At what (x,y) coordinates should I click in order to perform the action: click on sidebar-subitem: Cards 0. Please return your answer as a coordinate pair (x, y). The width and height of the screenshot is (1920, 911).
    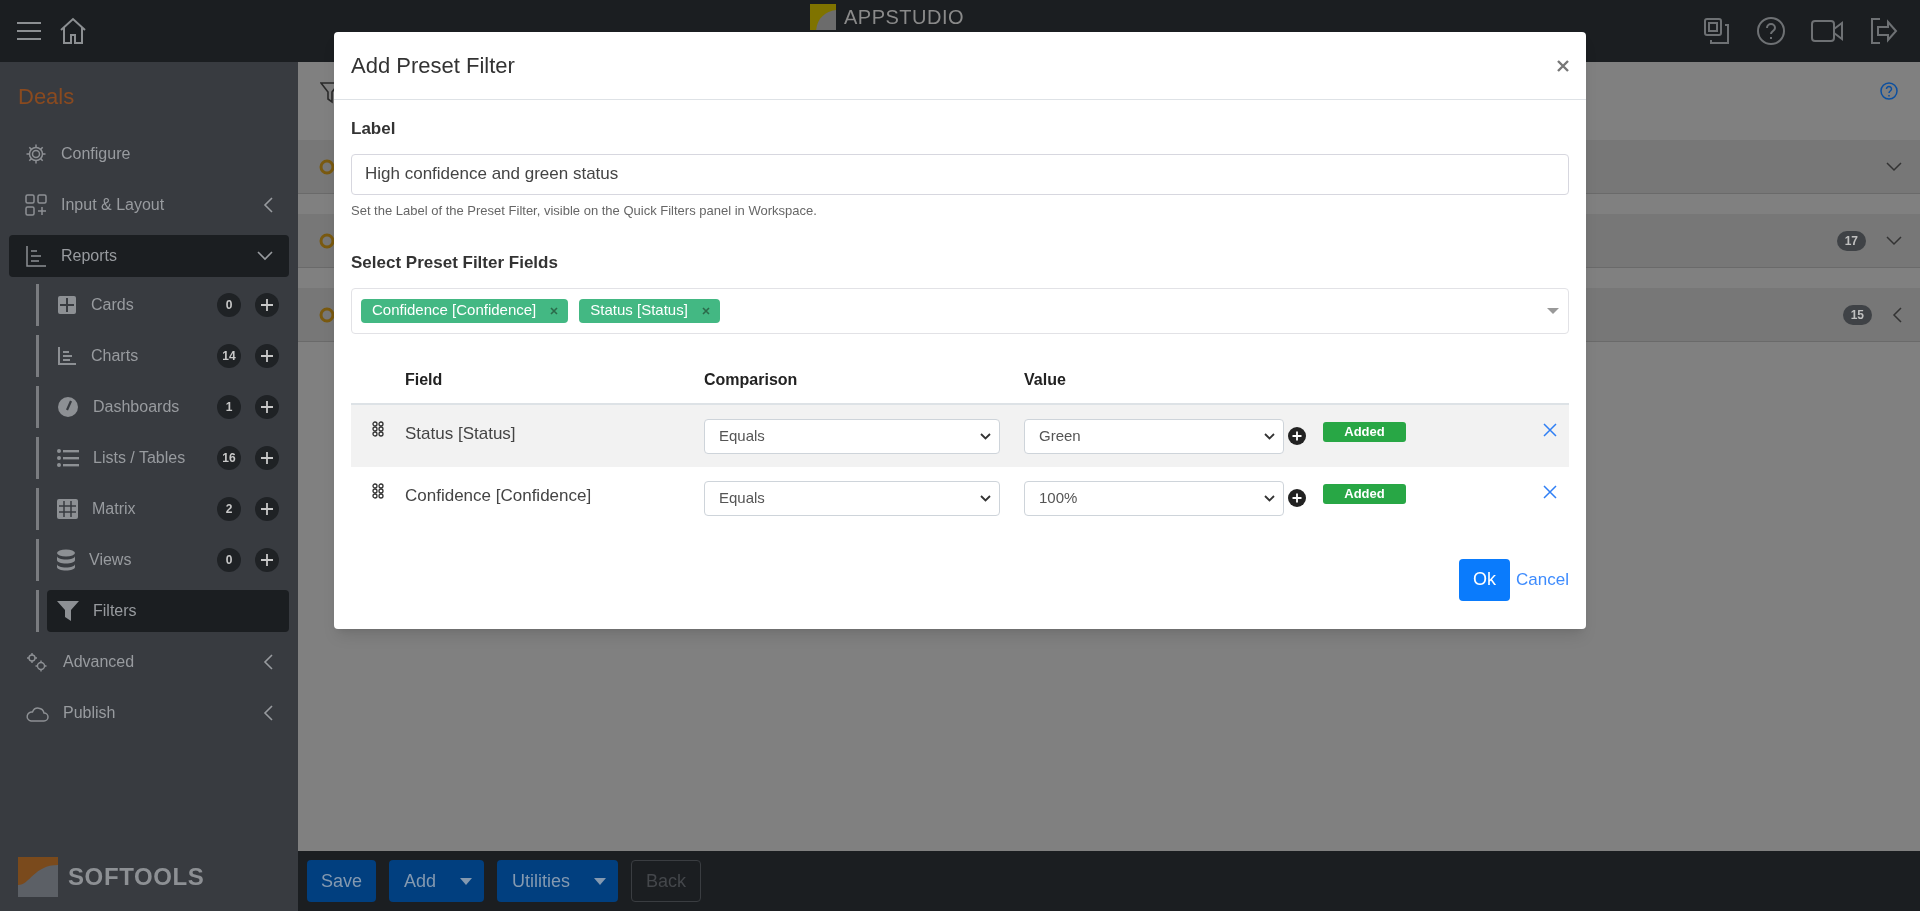
    Looking at the image, I should click on (168, 305).